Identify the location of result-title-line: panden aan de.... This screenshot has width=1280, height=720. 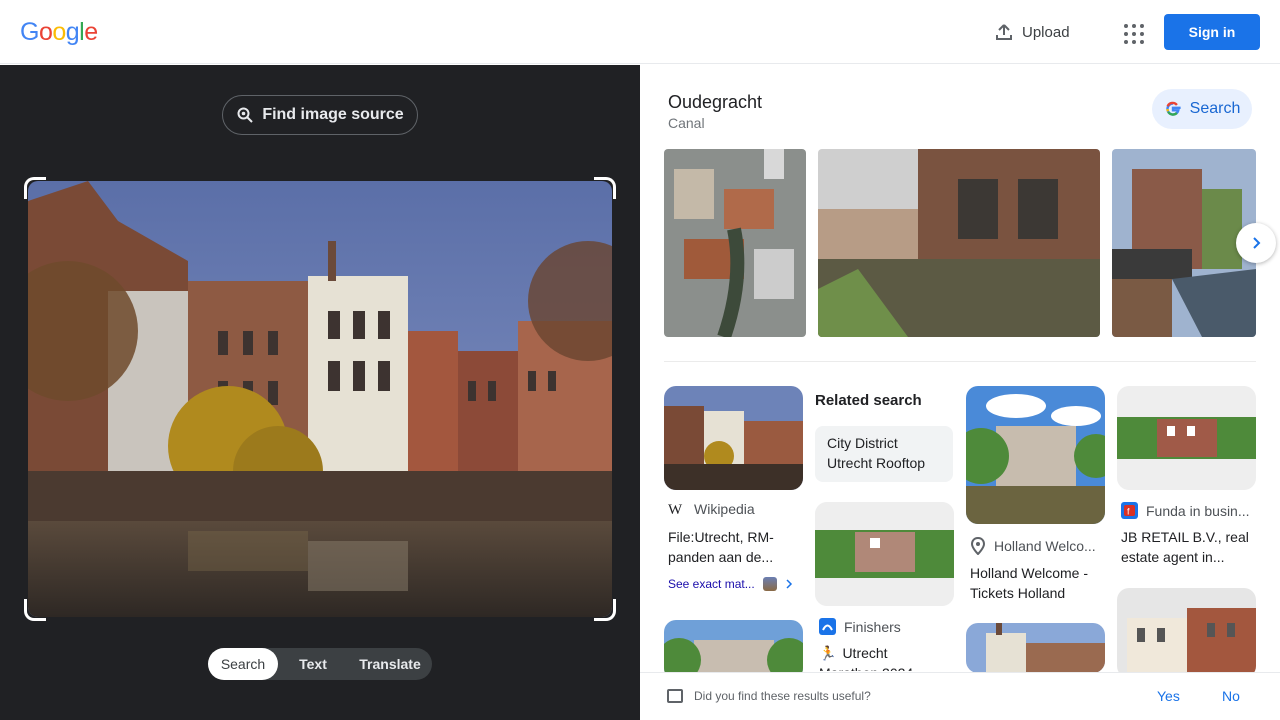
(721, 557).